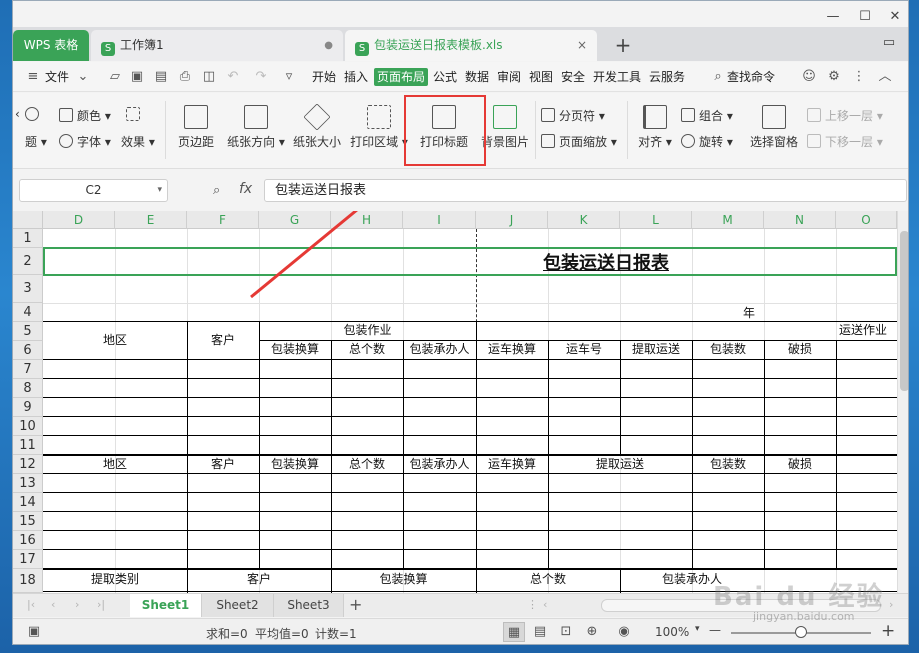 The image size is (919, 653). What do you see at coordinates (859, 77) in the screenshot?
I see `more-icon: ⋮` at bounding box center [859, 77].